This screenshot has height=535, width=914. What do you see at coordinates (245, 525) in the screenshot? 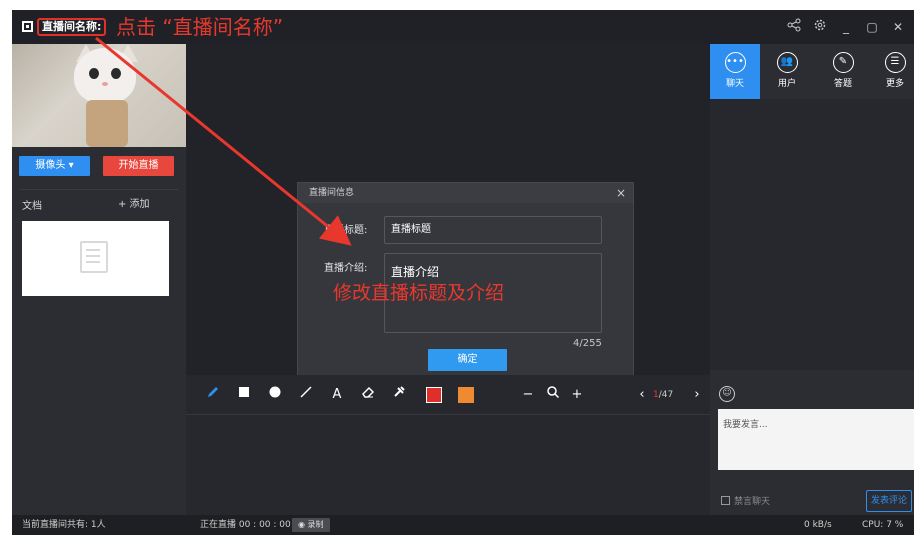
I see `live-timer: 正在直播 00 : 00 : 00` at bounding box center [245, 525].